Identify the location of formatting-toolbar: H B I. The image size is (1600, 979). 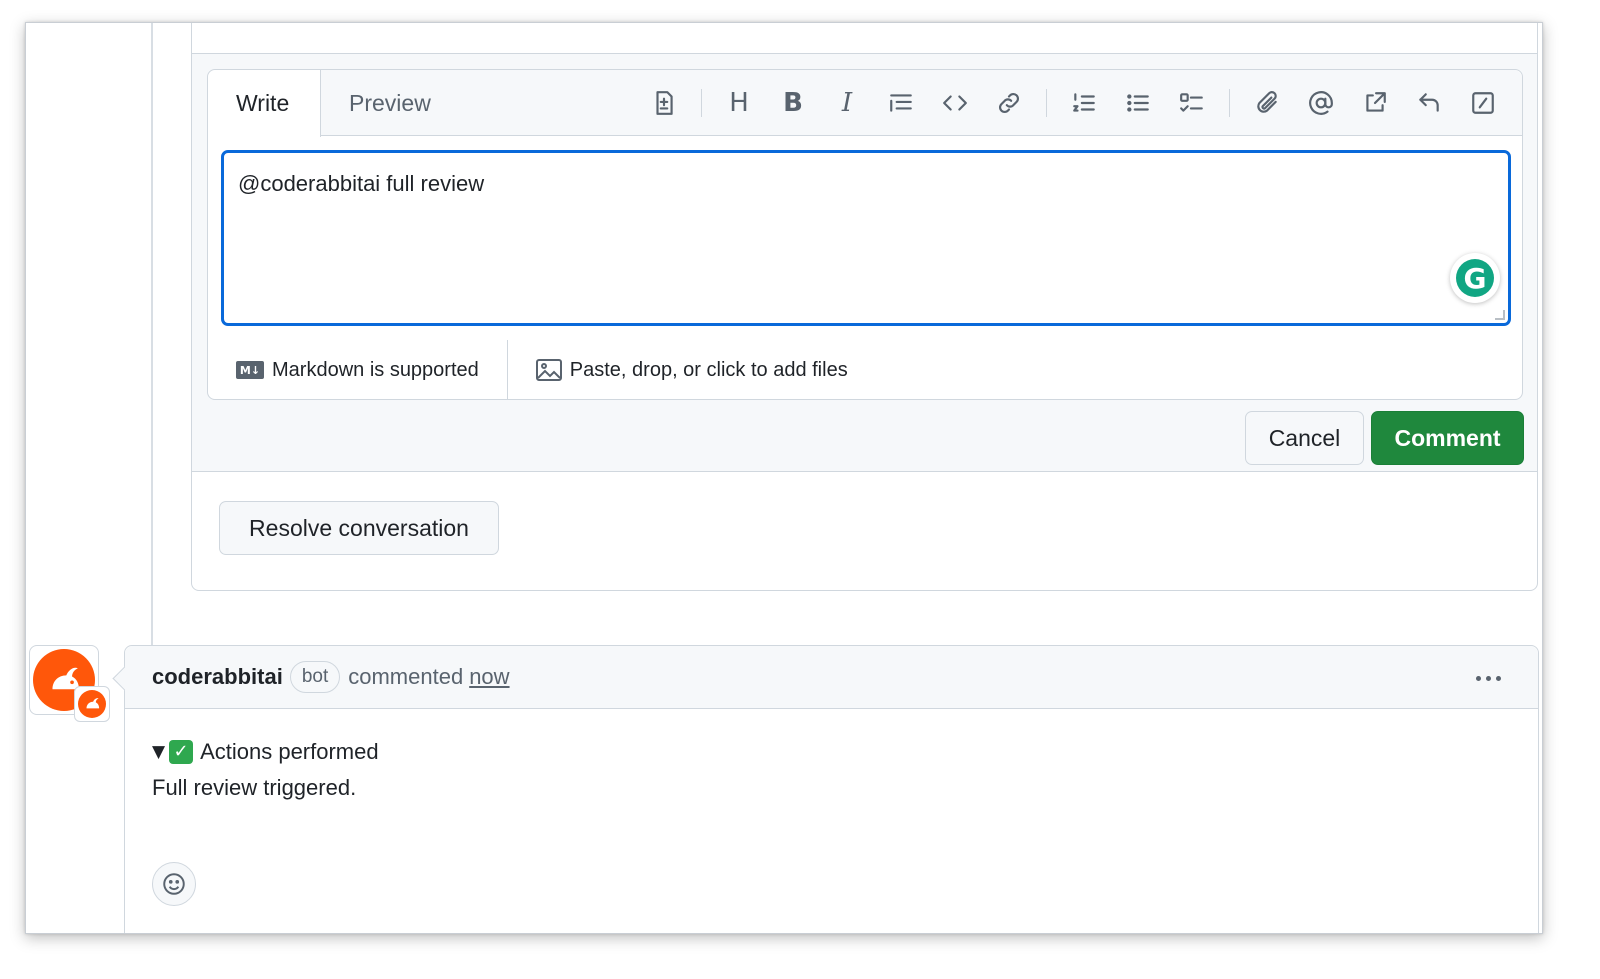
(1073, 103).